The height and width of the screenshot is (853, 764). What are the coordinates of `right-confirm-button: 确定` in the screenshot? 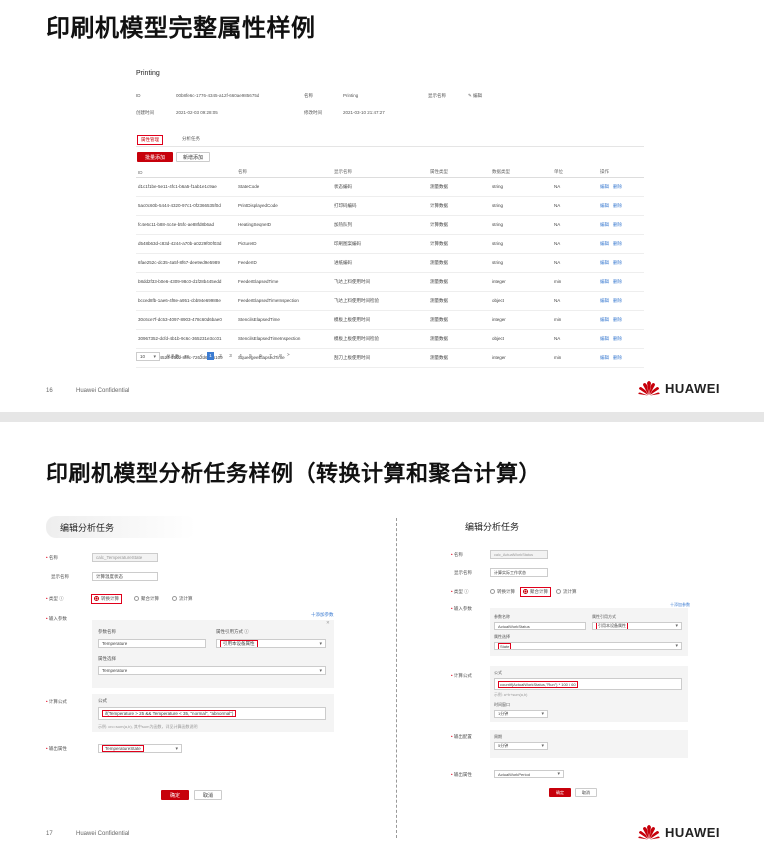 It's located at (560, 792).